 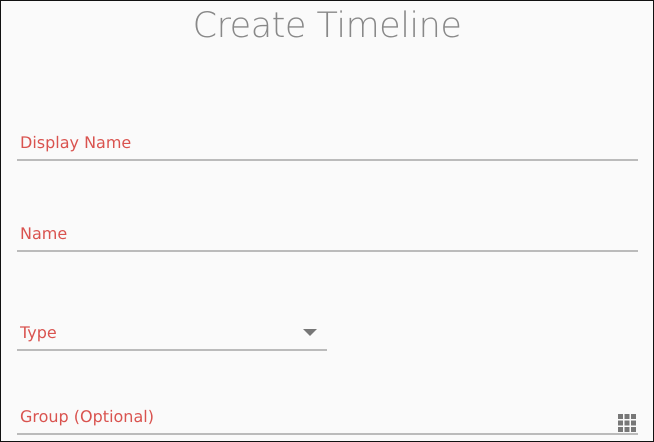 I want to click on input-field: Name, so click(x=327, y=233).